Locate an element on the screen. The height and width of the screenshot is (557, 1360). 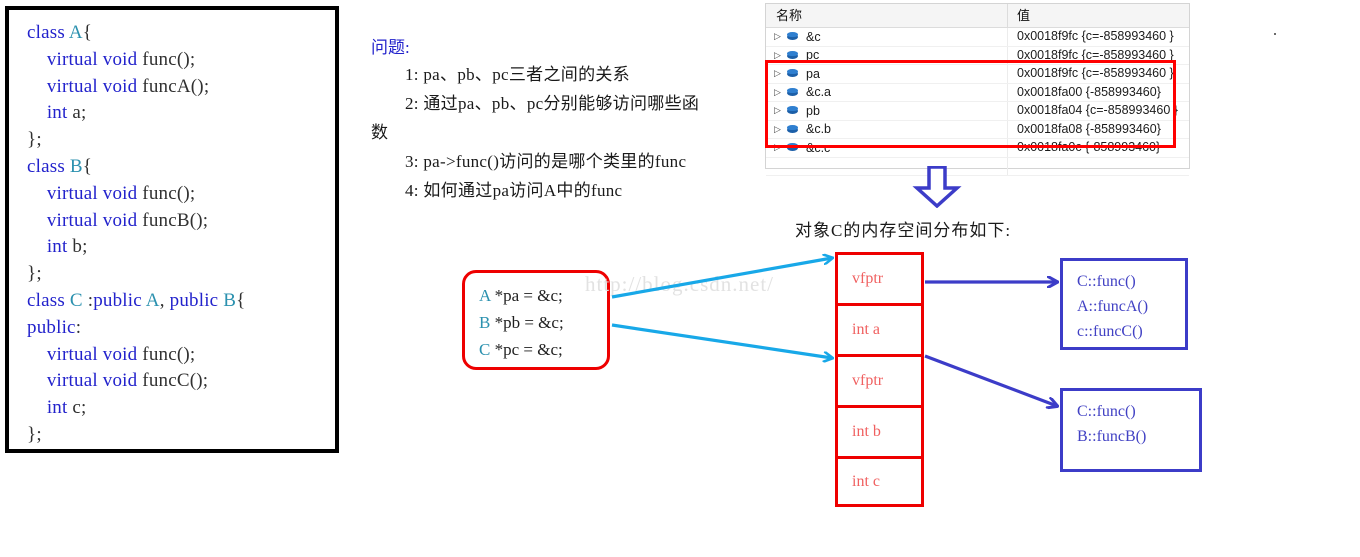
watch-row: ▷ pc 0x0018f9fc {c=-858993460 } is located at coordinates (977, 55).